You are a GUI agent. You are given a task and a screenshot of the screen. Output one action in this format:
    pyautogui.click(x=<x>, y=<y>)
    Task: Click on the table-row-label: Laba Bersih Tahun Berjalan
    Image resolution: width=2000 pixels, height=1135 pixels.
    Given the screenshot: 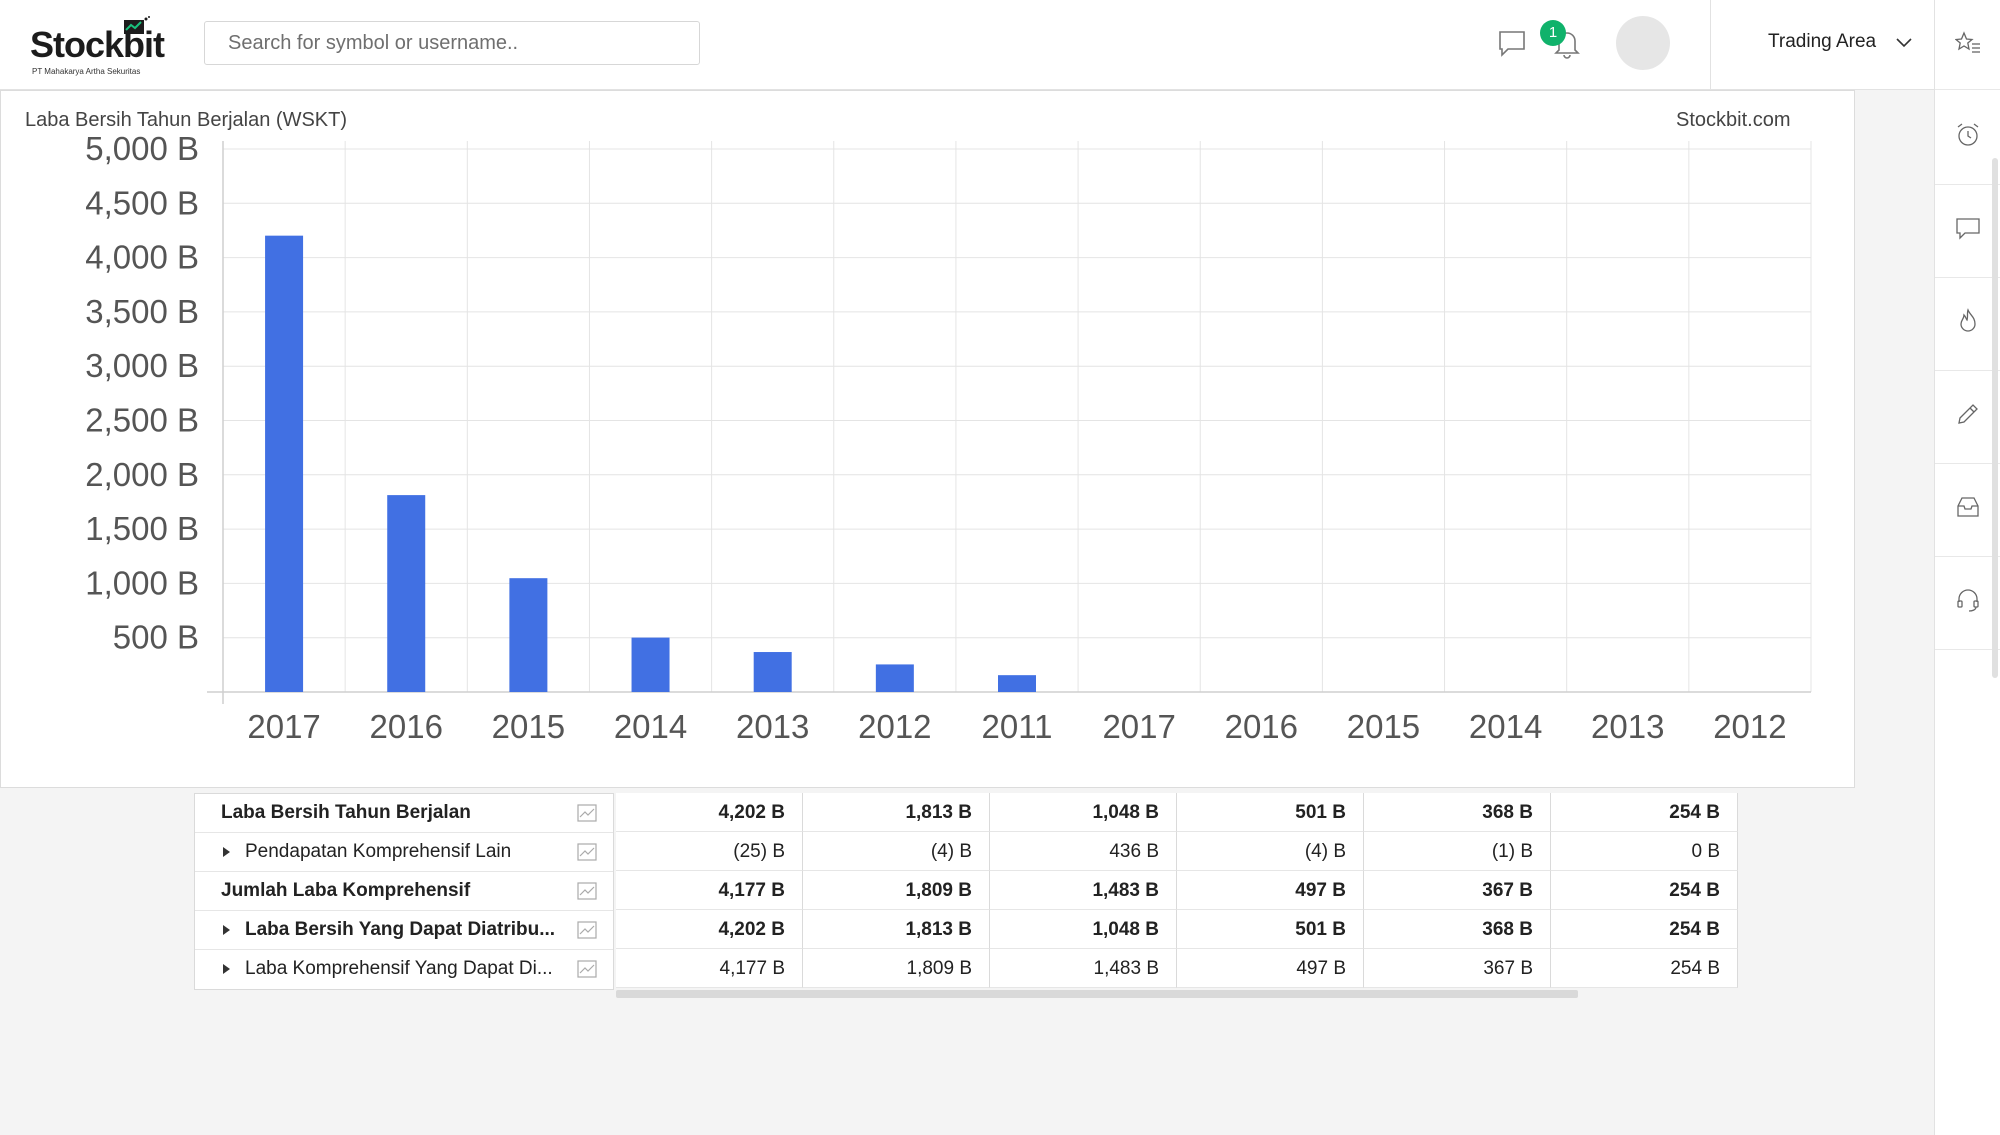 What is the action you would take?
    pyautogui.click(x=404, y=813)
    